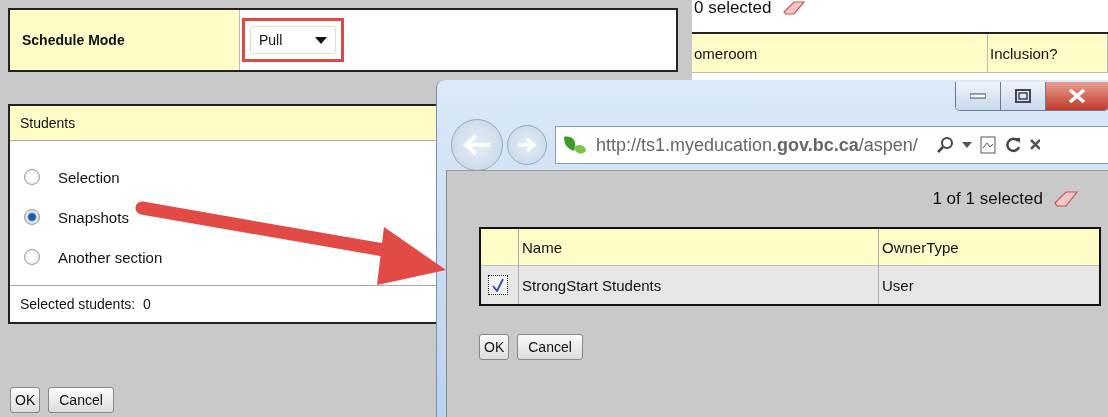  What do you see at coordinates (527, 145) in the screenshot?
I see `forward-arrow-icon` at bounding box center [527, 145].